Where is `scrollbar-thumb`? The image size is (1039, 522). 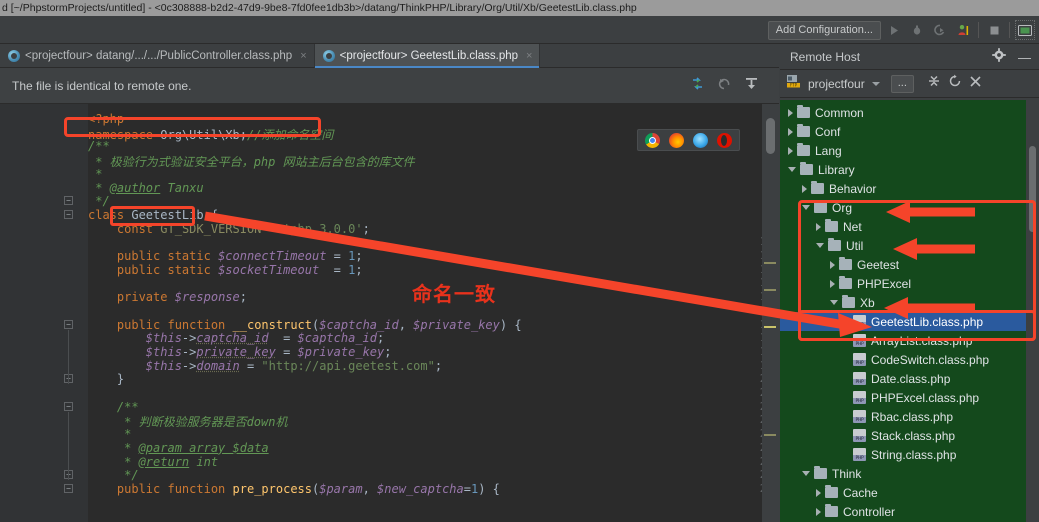
scrollbar-thumb is located at coordinates (770, 136).